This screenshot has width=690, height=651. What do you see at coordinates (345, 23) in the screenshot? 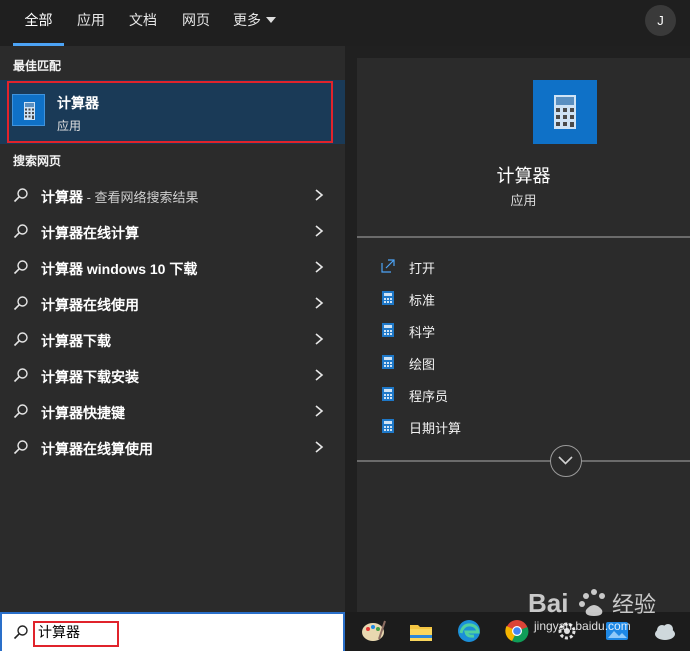
I see `search-scope-tabs: 全部 应用 文档 网页 更多 J` at bounding box center [345, 23].